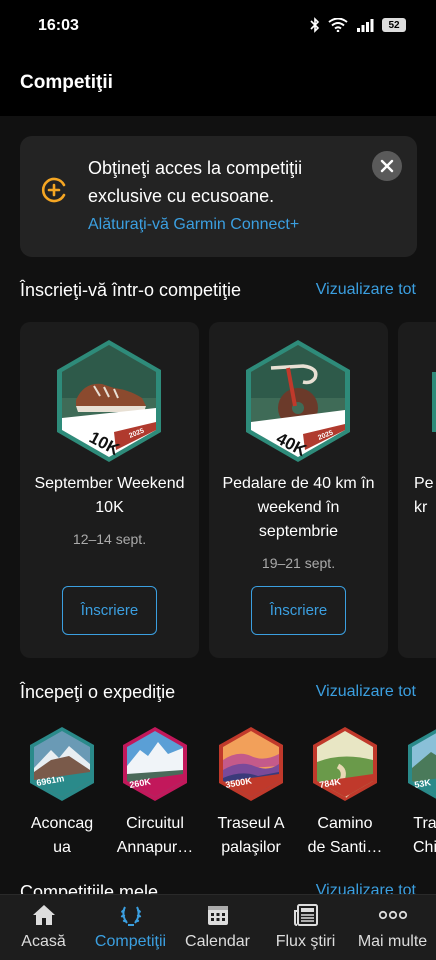 Image resolution: width=436 pixels, height=960 pixels. Describe the element at coordinates (422, 764) in the screenshot. I see `expedition-badge-partial: 53K` at that location.